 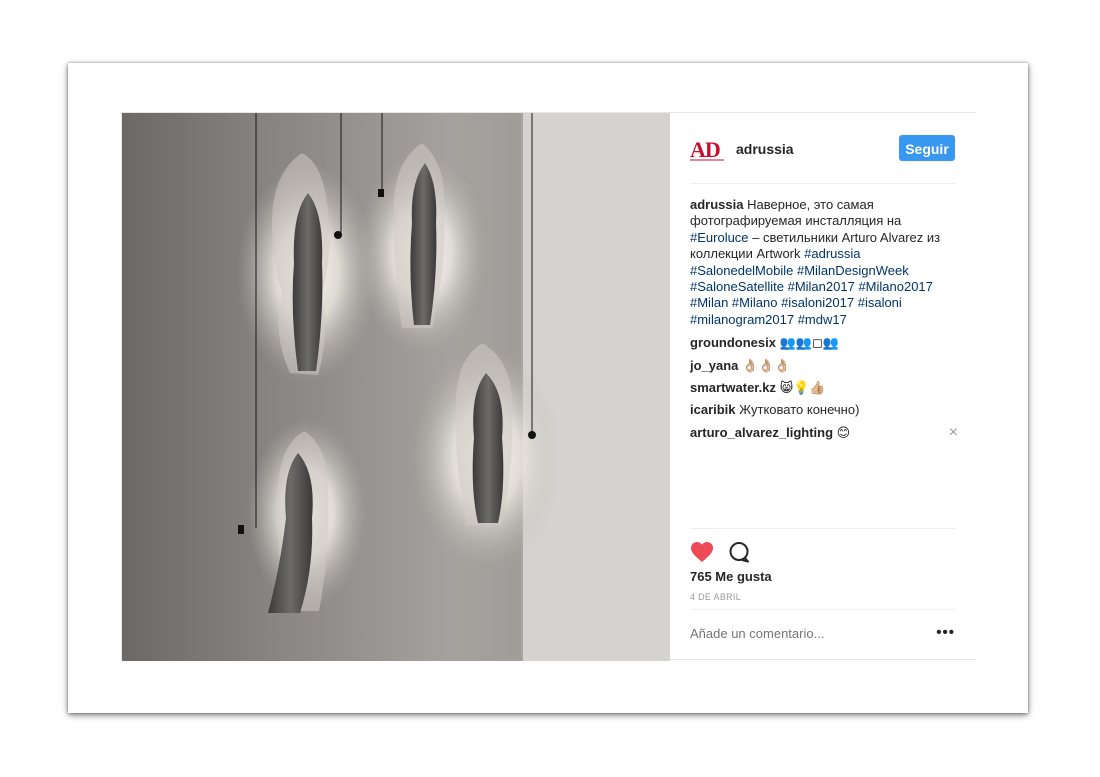 I want to click on follow-button: Seguir, so click(x=927, y=148).